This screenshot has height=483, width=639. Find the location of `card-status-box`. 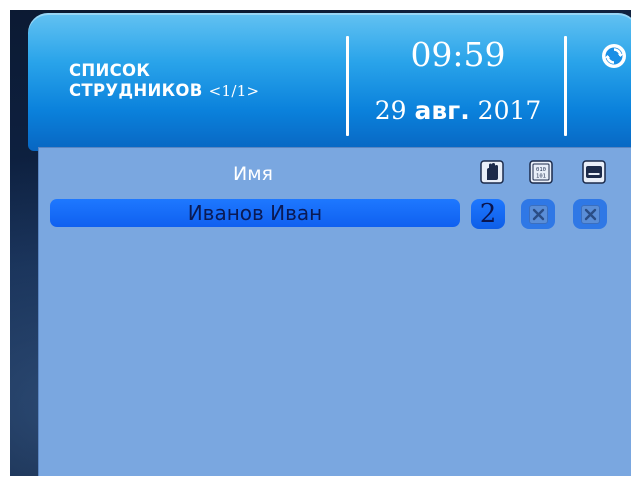

card-status-box is located at coordinates (590, 214).